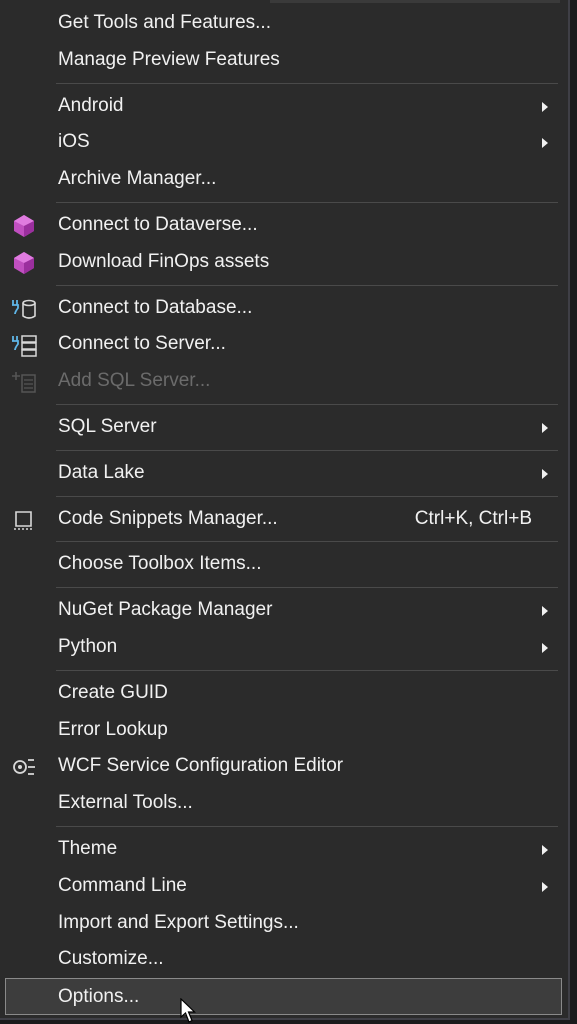 The height and width of the screenshot is (1024, 577). I want to click on shortcut-text: Ctrl+K, Ctrl+B, so click(473, 518).